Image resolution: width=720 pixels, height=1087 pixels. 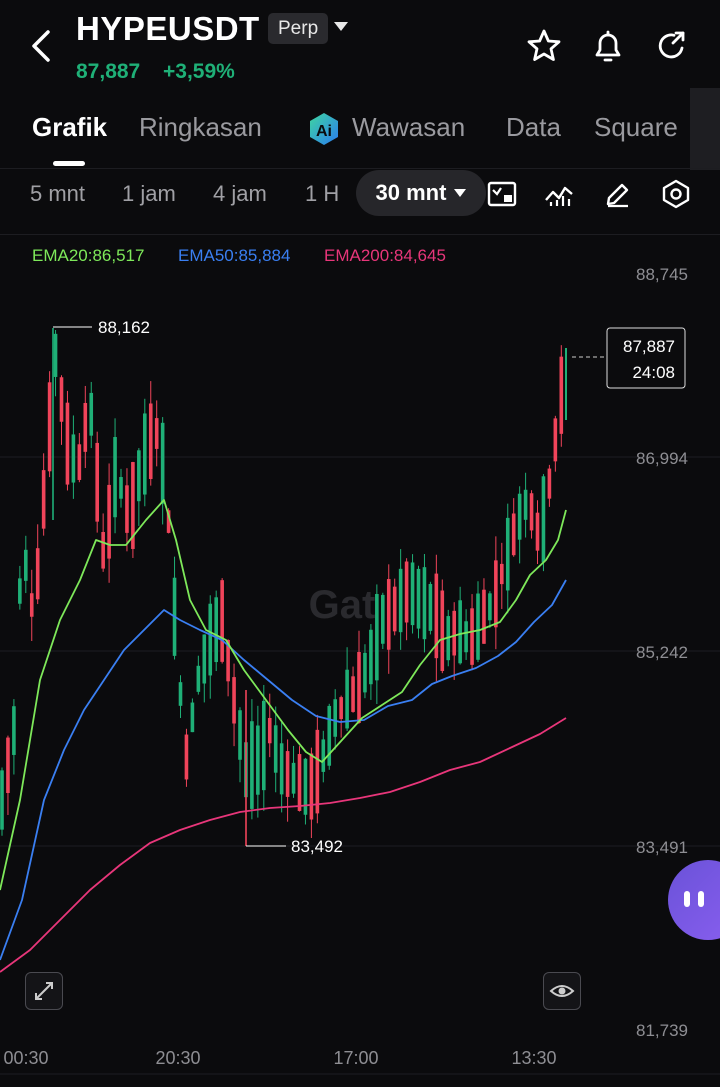 What do you see at coordinates (411, 192) in the screenshot?
I see `interval-30m-label: 30 mnt` at bounding box center [411, 192].